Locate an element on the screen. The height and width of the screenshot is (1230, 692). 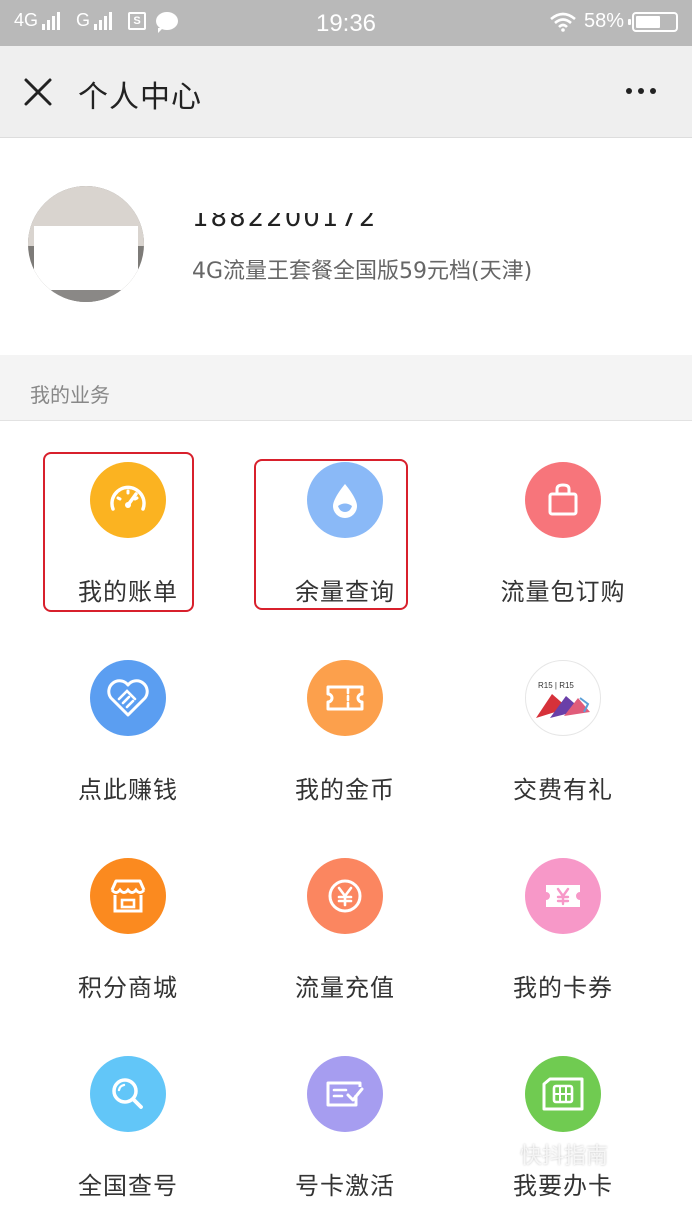
service-label: 流量充值 is located at coordinates (345, 988).